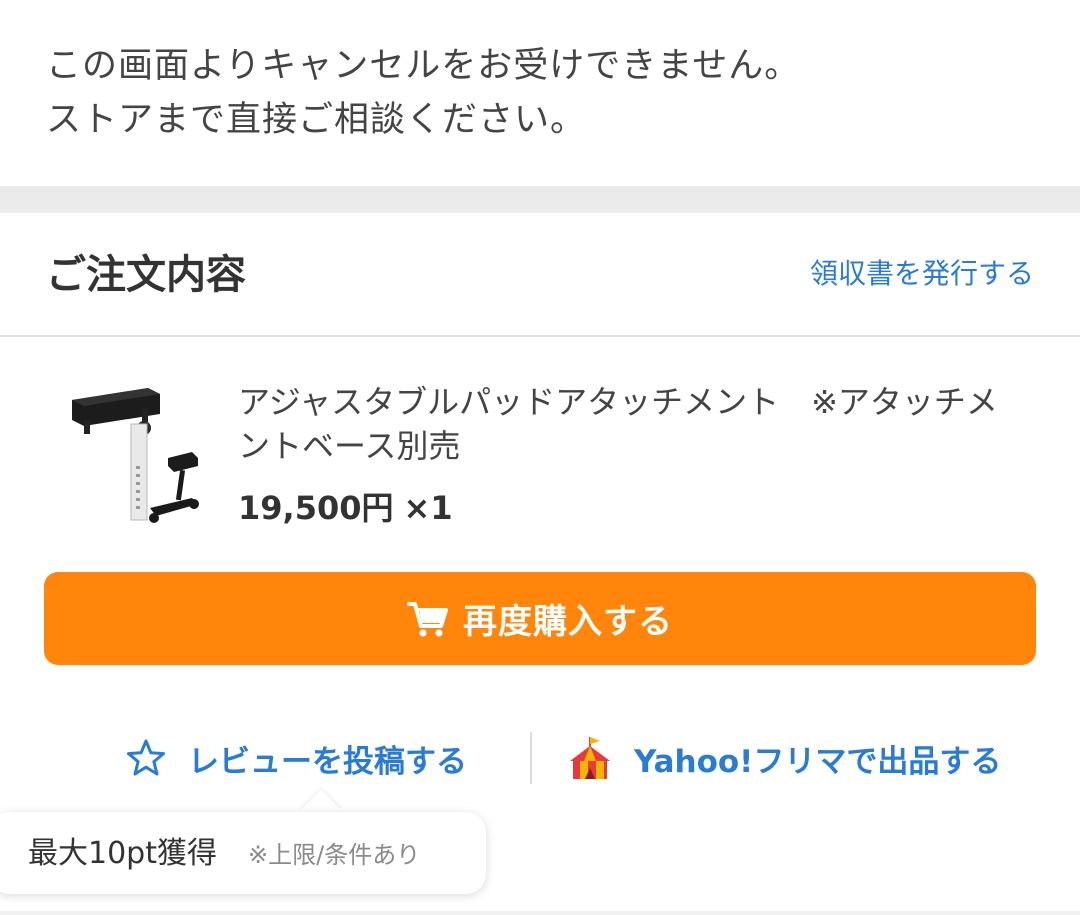 This screenshot has width=1080, height=915. I want to click on divider, so click(540, 336).